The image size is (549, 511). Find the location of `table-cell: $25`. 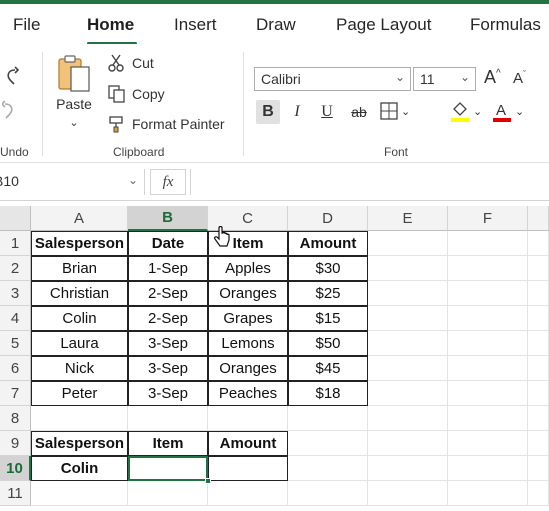

table-cell: $25 is located at coordinates (328, 293).